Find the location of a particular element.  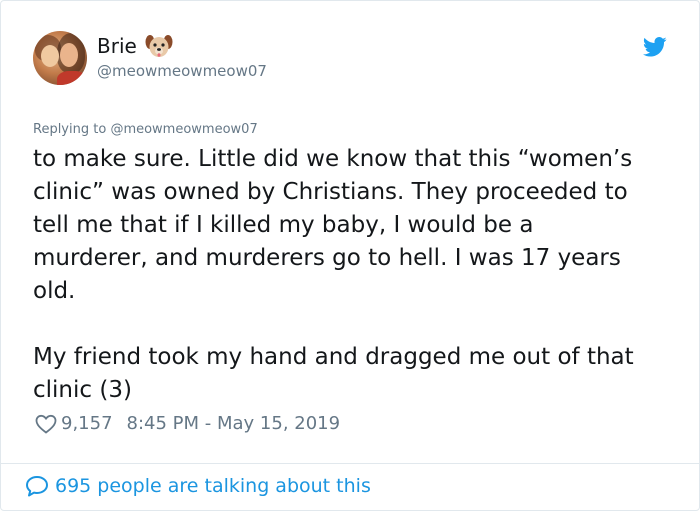

tweet-meta: 9,157 8:45 PM - May 15, 2019 is located at coordinates (187, 423).